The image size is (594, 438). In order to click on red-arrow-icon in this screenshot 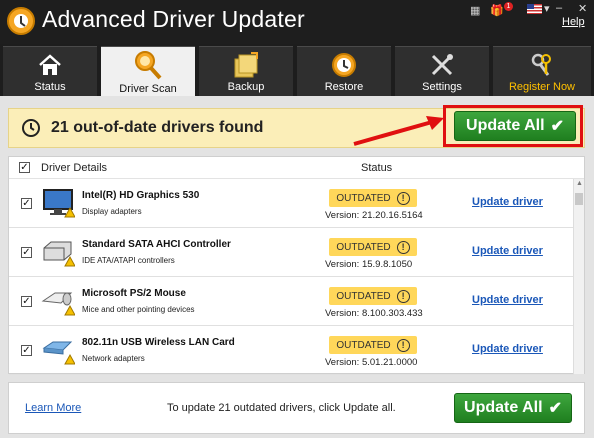, I will do `click(398, 131)`.